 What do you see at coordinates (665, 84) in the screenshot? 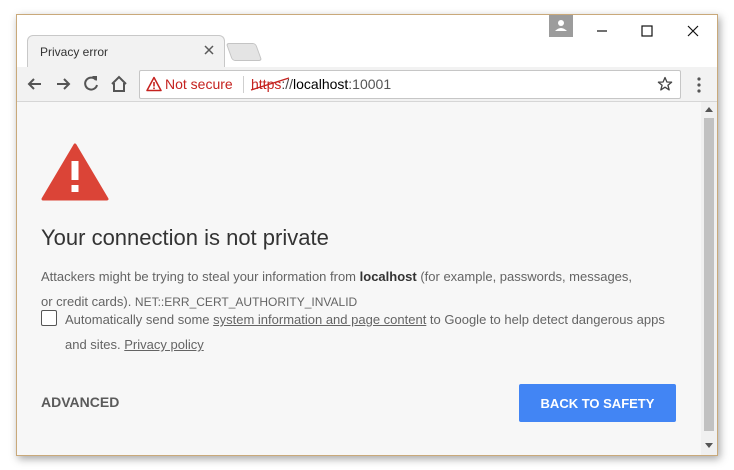
I see `bookmark-star-icon` at bounding box center [665, 84].